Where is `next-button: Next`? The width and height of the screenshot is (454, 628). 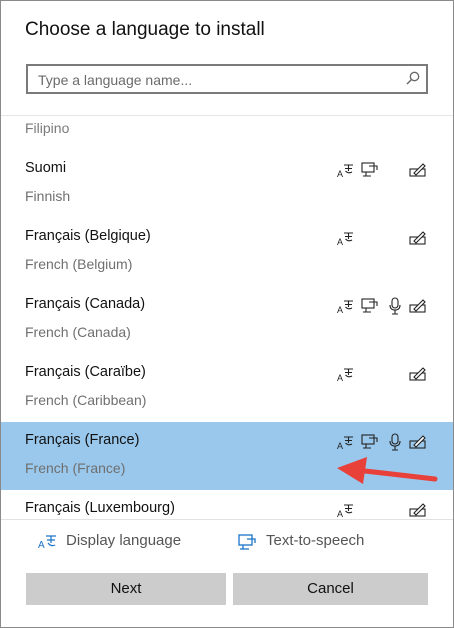 next-button: Next is located at coordinates (126, 589).